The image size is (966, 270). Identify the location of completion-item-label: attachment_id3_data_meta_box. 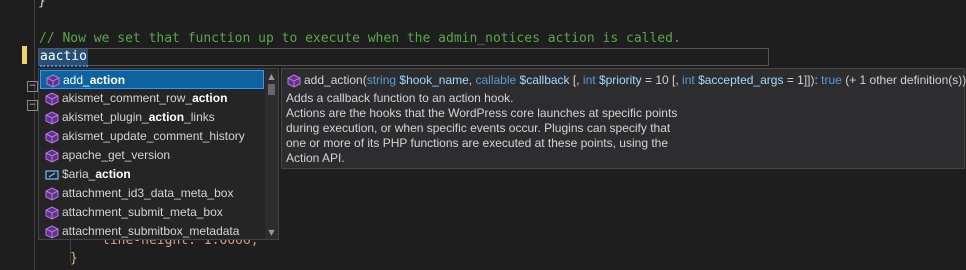
(148, 193).